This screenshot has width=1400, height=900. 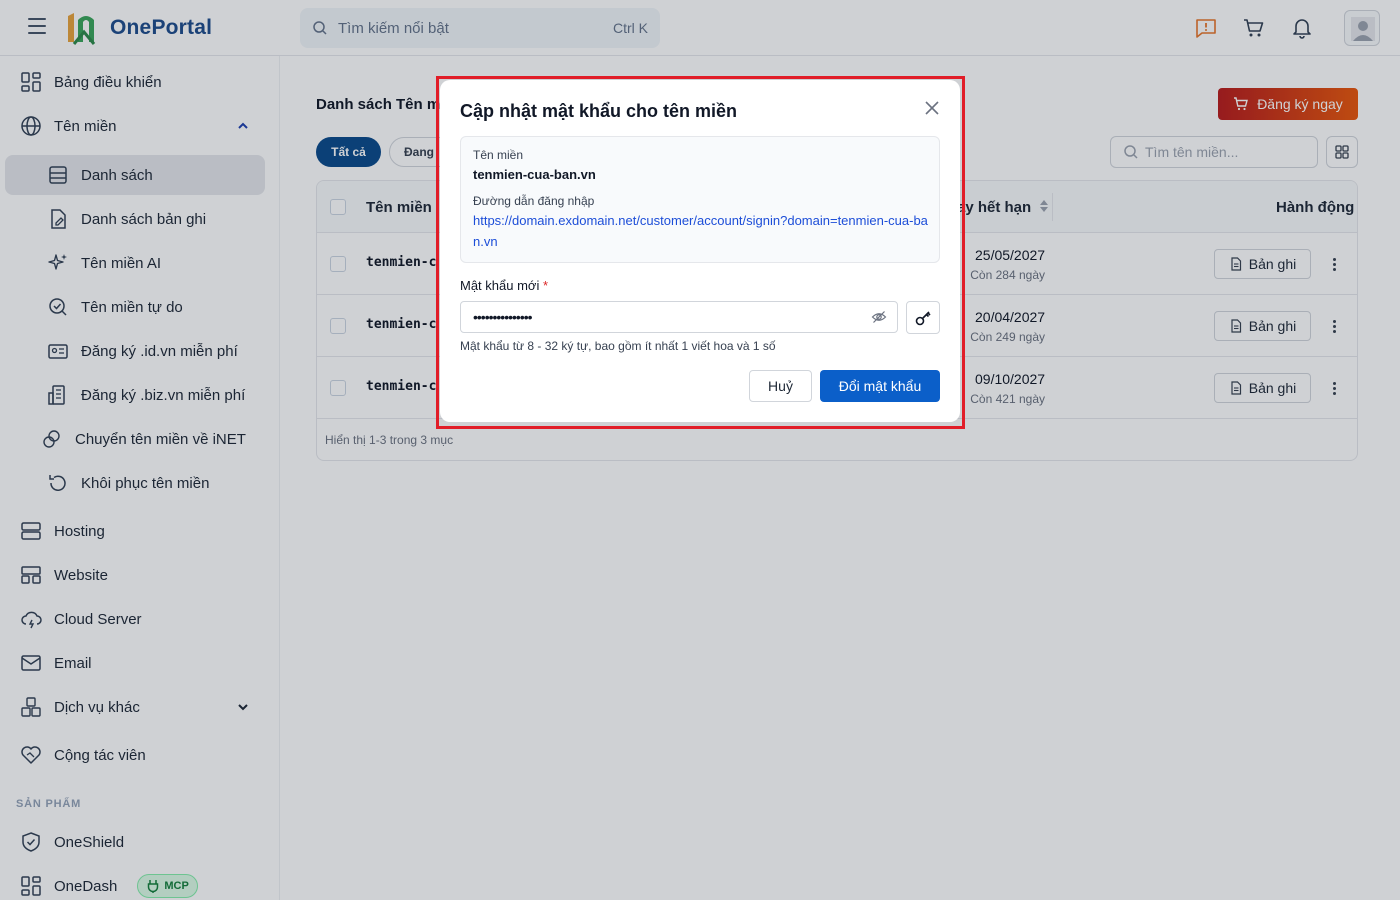 I want to click on new-password-input: •••••••••••••••, so click(x=679, y=317).